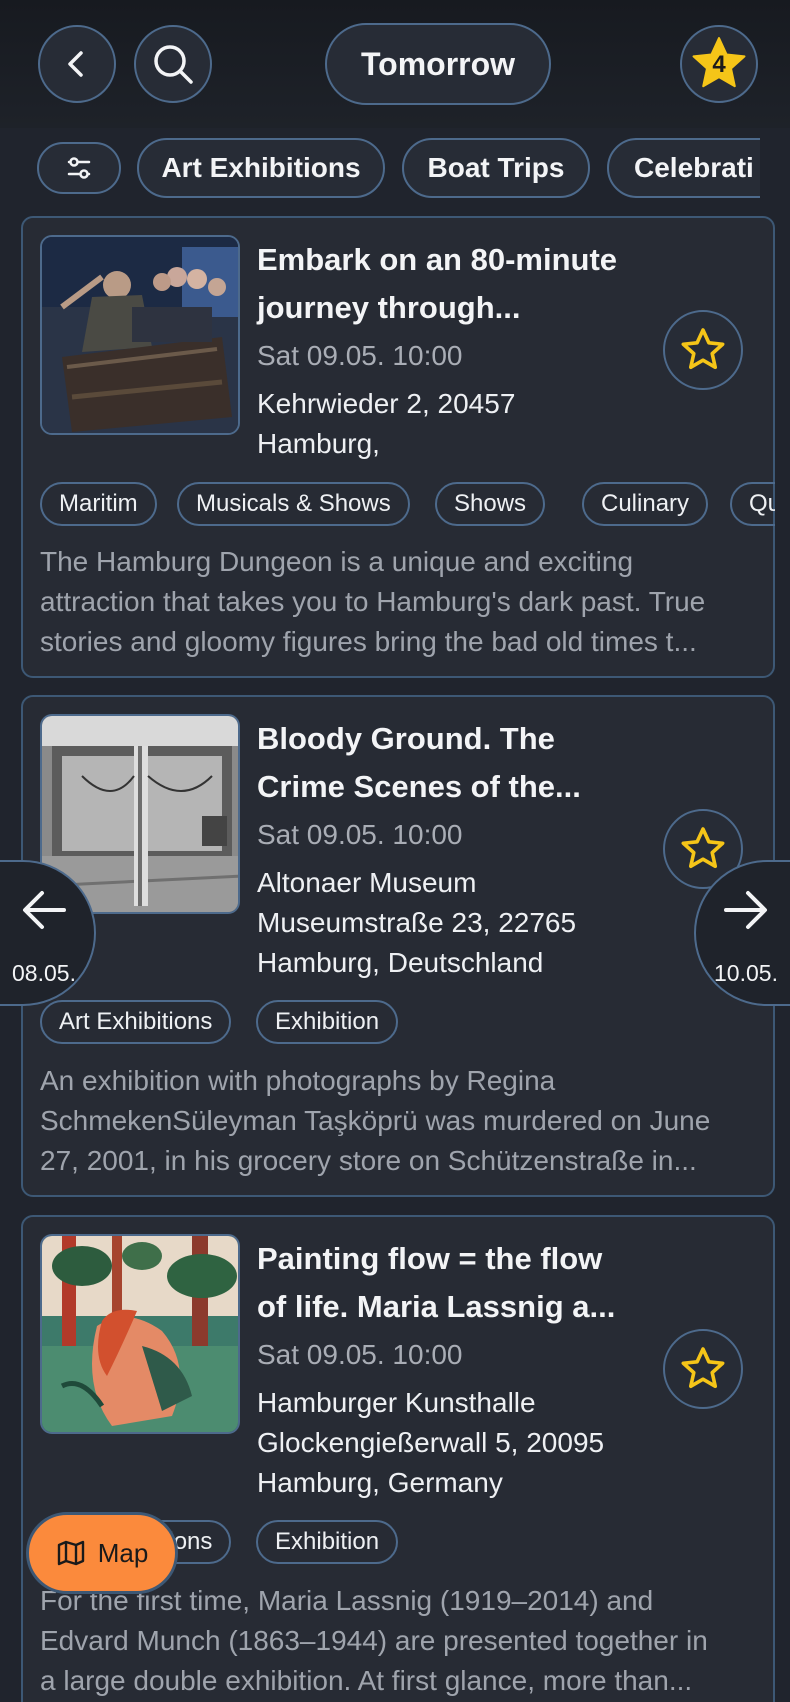 Image resolution: width=790 pixels, height=1702 pixels. What do you see at coordinates (123, 1552) in the screenshot?
I see `map-button-label: Map` at bounding box center [123, 1552].